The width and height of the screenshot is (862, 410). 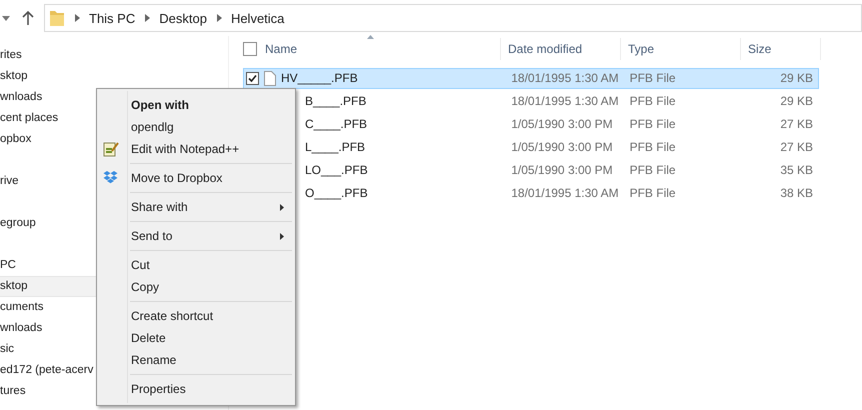 I want to click on dropdown-caret-icon, so click(x=6, y=18).